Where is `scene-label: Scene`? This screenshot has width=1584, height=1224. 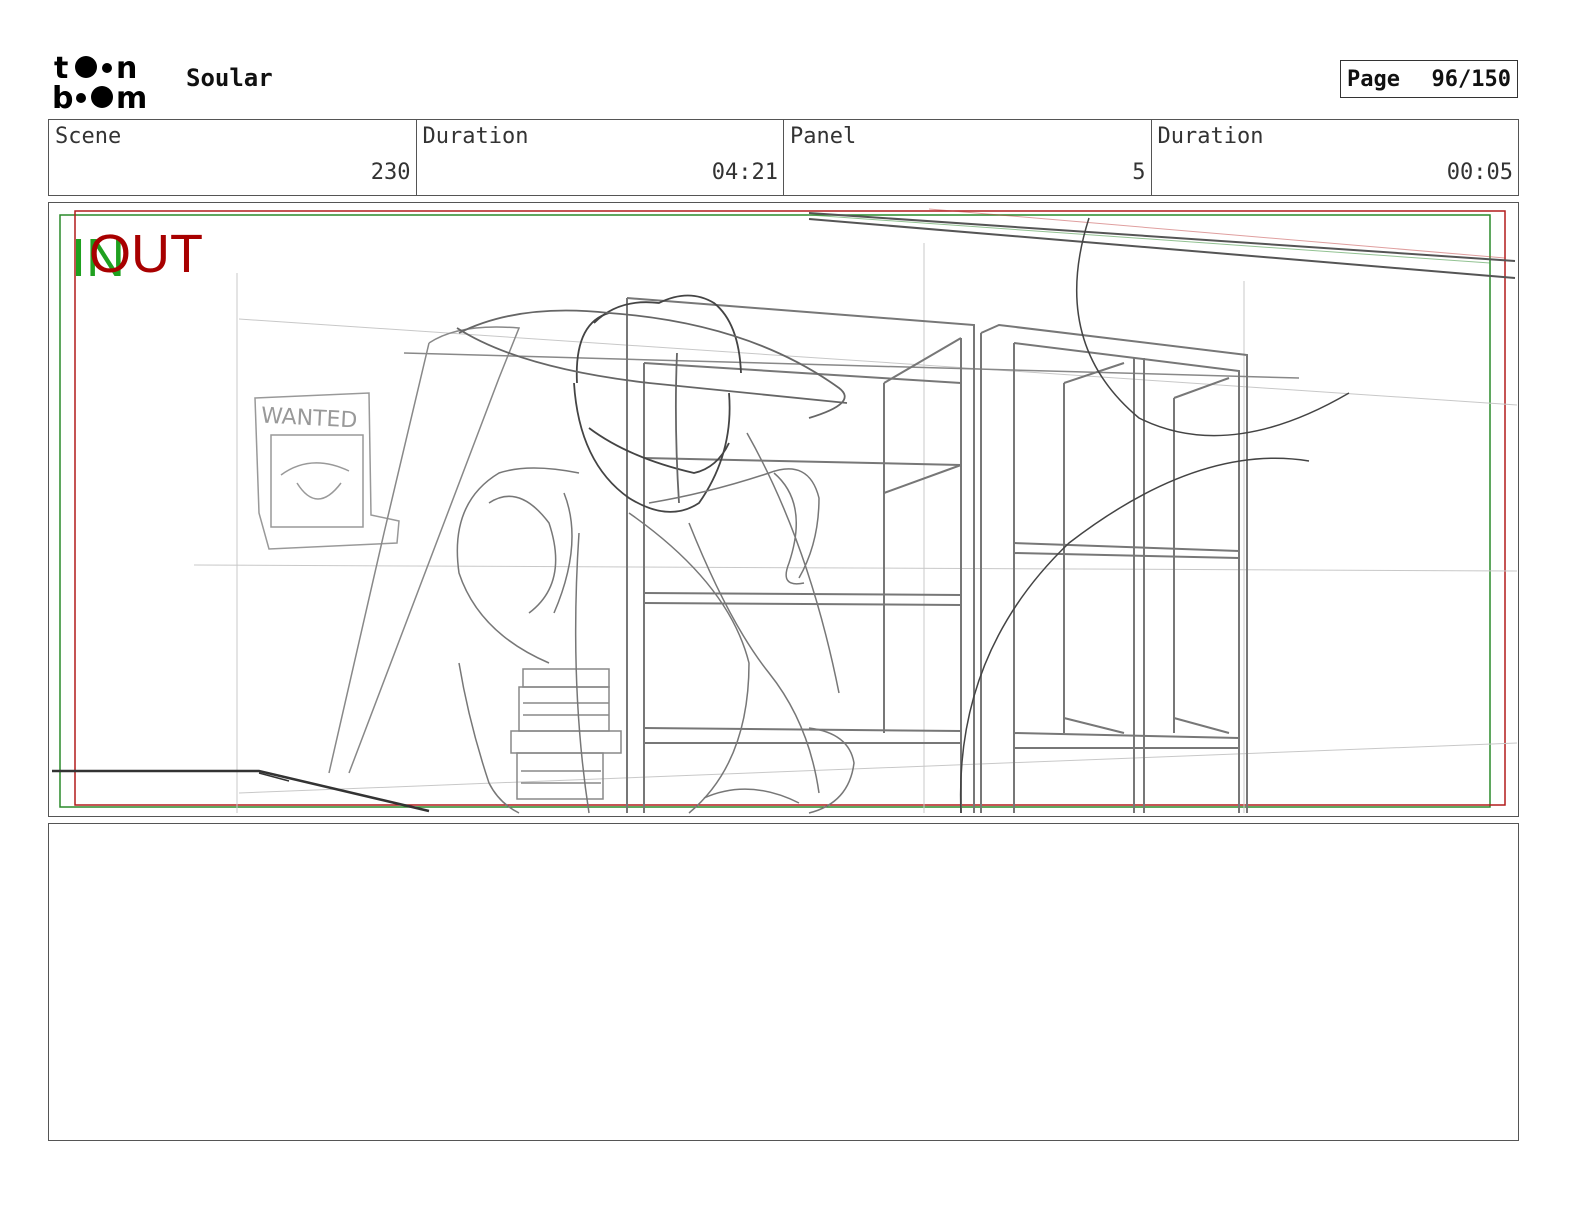 scene-label: Scene is located at coordinates (88, 136).